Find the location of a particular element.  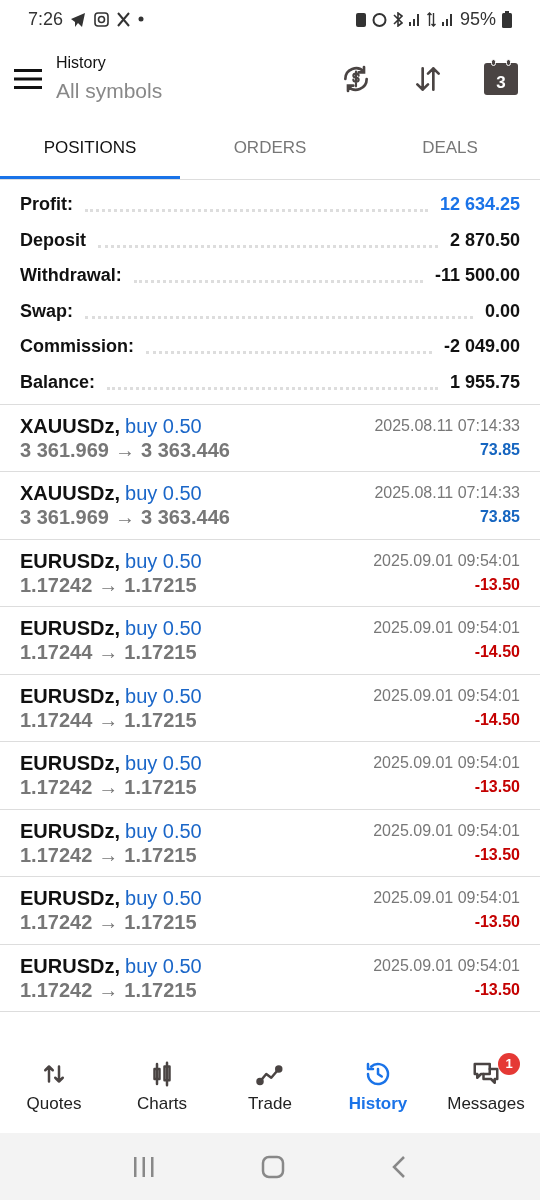

summary-label: Profit: is located at coordinates (46, 204).